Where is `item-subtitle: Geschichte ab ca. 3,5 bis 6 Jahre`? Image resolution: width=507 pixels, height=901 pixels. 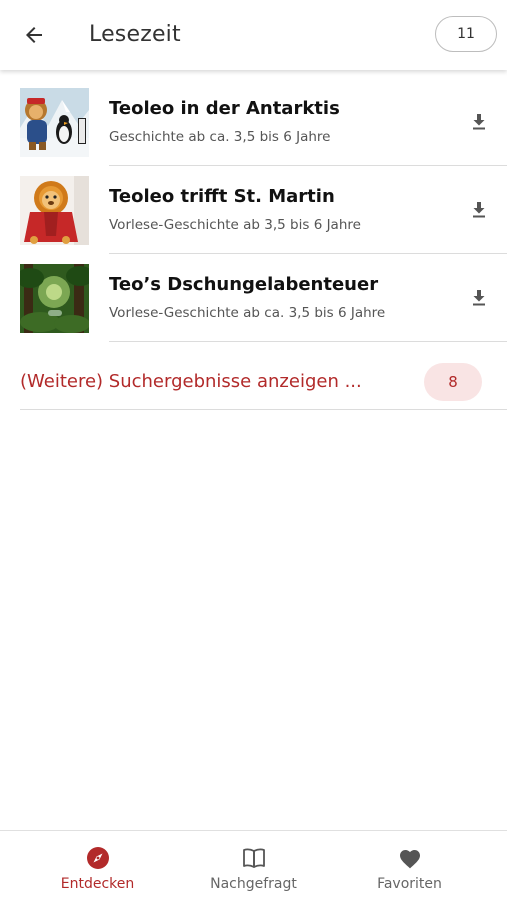
item-subtitle: Geschichte ab ca. 3,5 bis 6 Jahre is located at coordinates (220, 137).